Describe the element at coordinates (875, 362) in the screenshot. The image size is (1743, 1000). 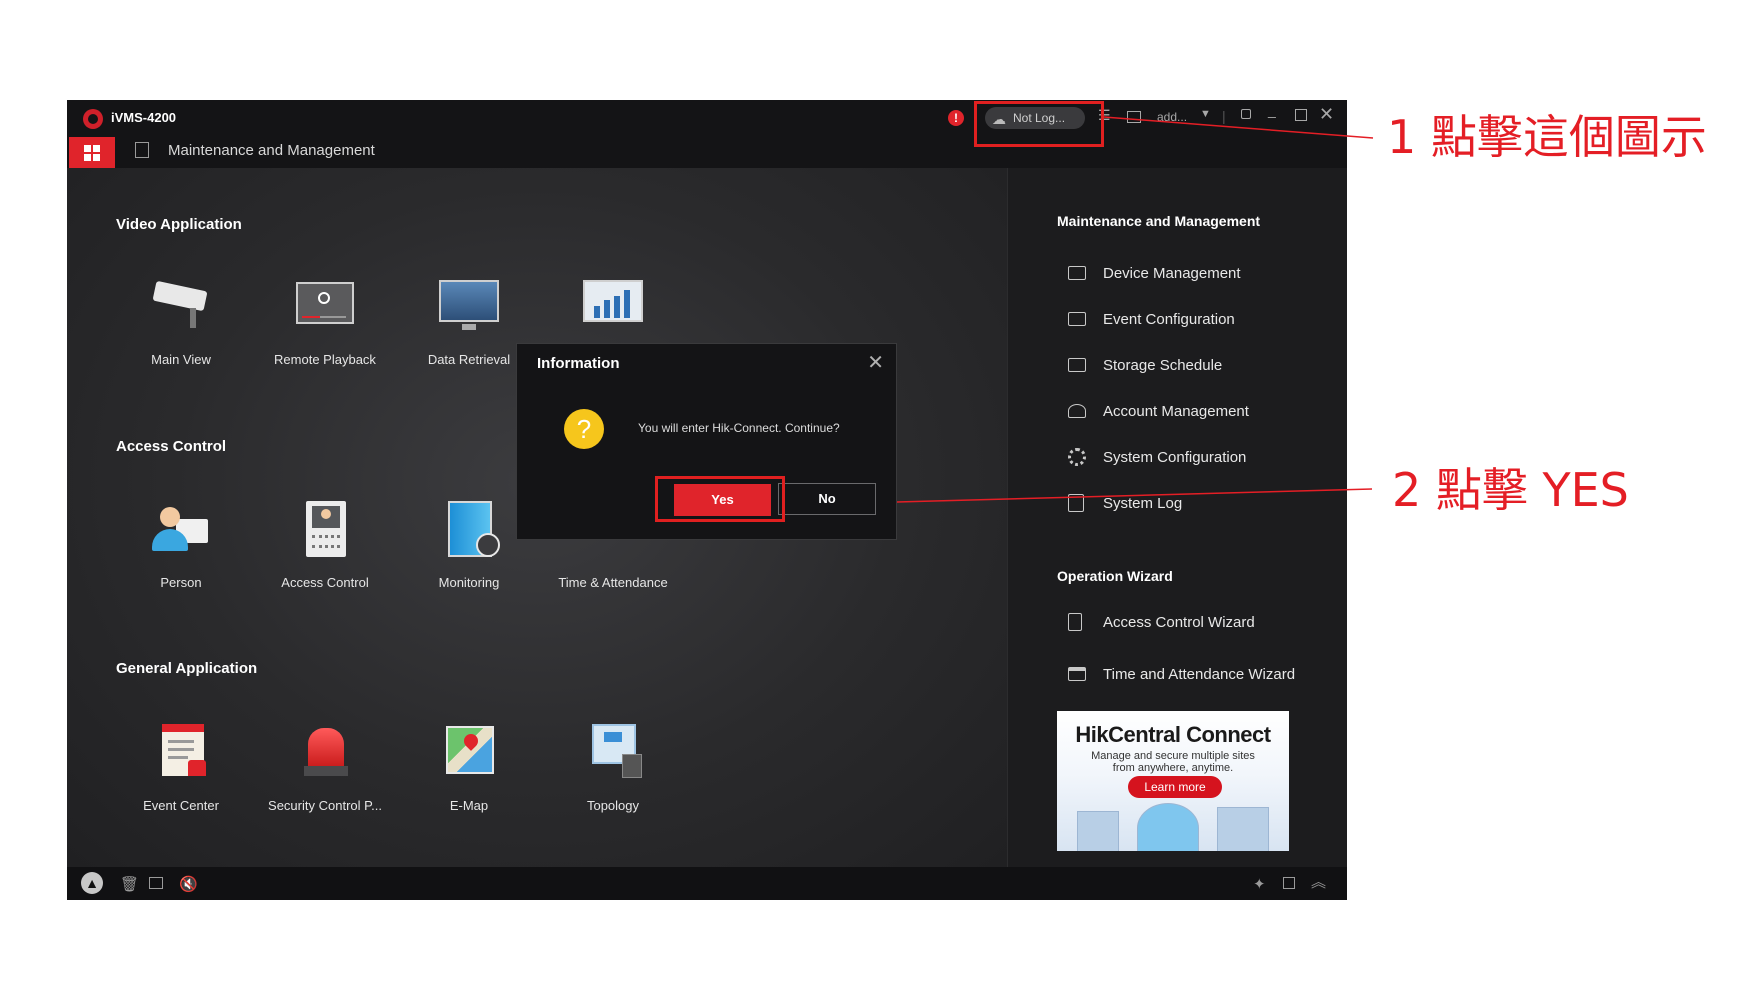
I see `dialog-close-icon: ✕` at that location.